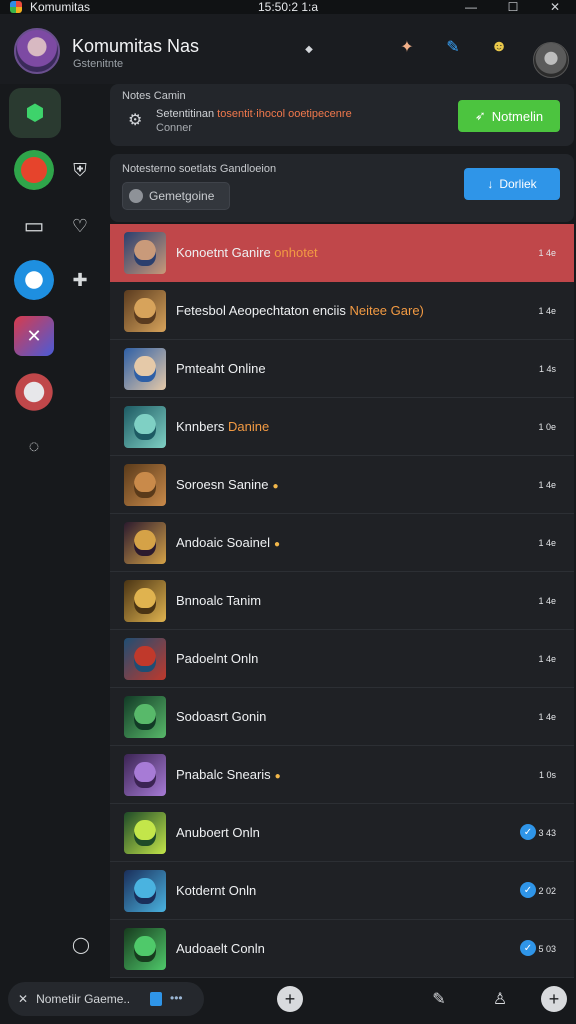 This screenshot has height=1024, width=576. Describe the element at coordinates (513, 7) in the screenshot. I see `maximize-button: ☐` at that location.